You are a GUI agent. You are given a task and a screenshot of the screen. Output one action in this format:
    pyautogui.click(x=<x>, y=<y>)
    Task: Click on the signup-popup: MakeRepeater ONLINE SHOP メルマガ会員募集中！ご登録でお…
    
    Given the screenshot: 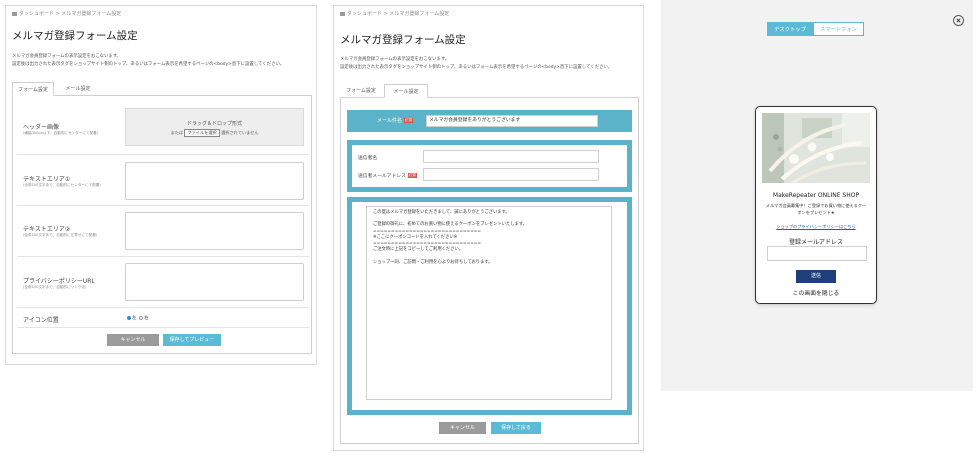 What is the action you would take?
    pyautogui.click(x=816, y=205)
    